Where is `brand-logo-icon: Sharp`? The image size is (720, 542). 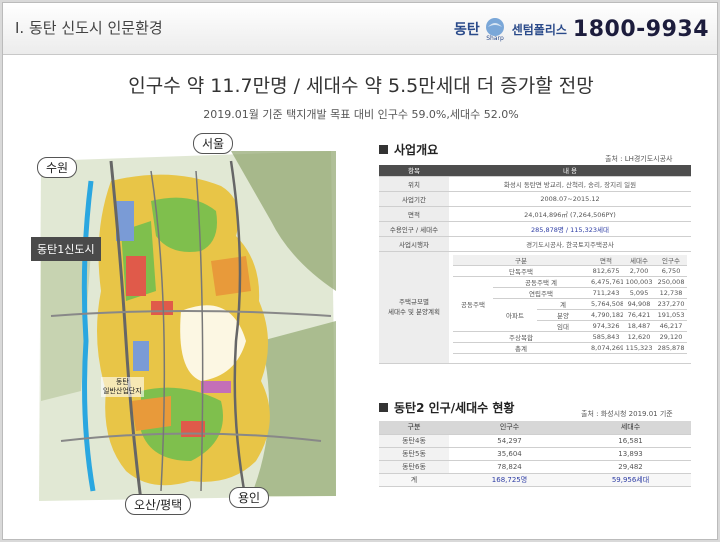
brand-logo-icon: Sharp is located at coordinates (494, 30).